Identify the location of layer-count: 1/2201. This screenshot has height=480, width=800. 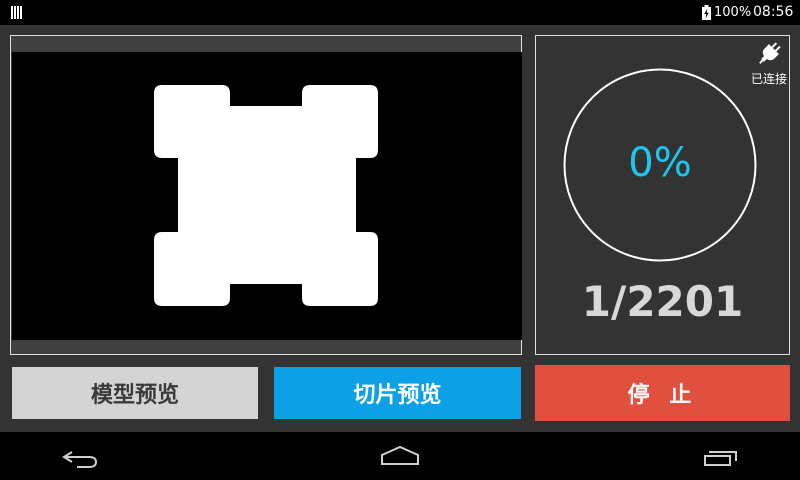
(662, 301).